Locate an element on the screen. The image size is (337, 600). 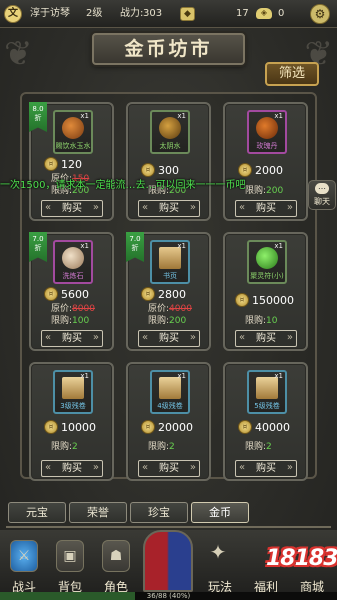
shop-item-card: x1 太阴水 ¤ 300 限购:200 购买 is located at coordinates (168, 161).